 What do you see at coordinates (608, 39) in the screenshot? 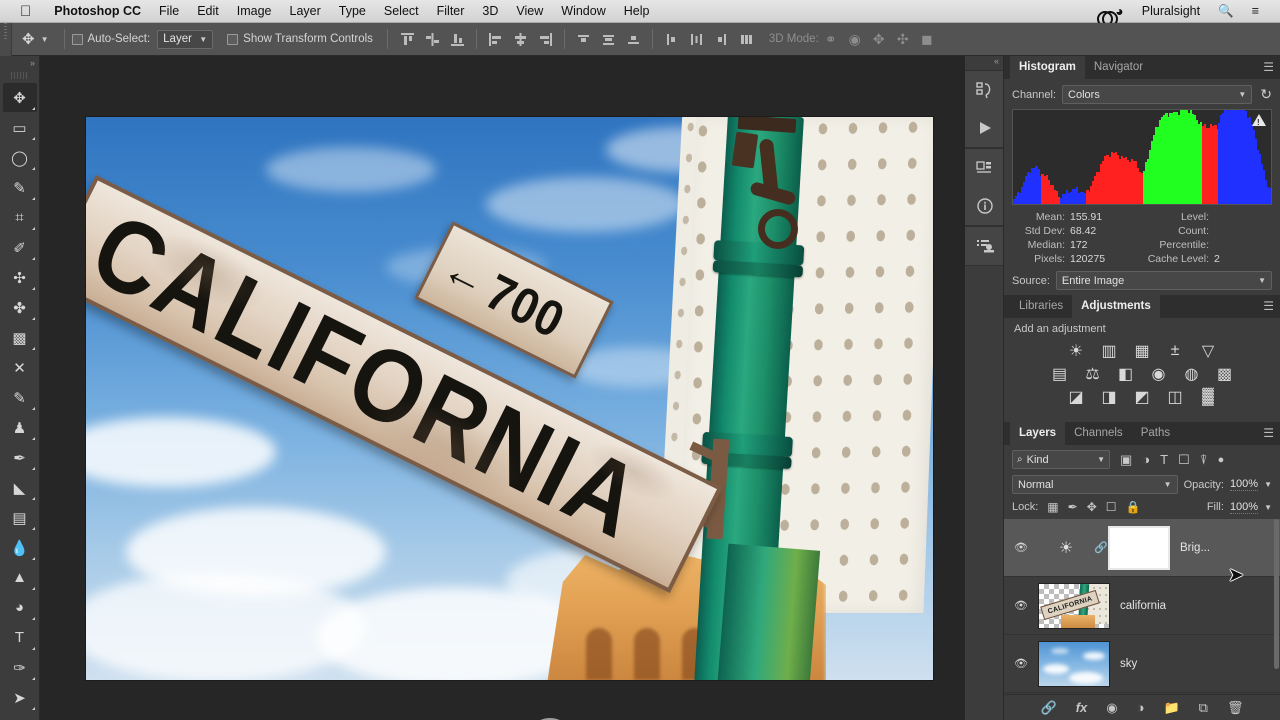
I see `distribute-vertical-centers-icon` at bounding box center [608, 39].